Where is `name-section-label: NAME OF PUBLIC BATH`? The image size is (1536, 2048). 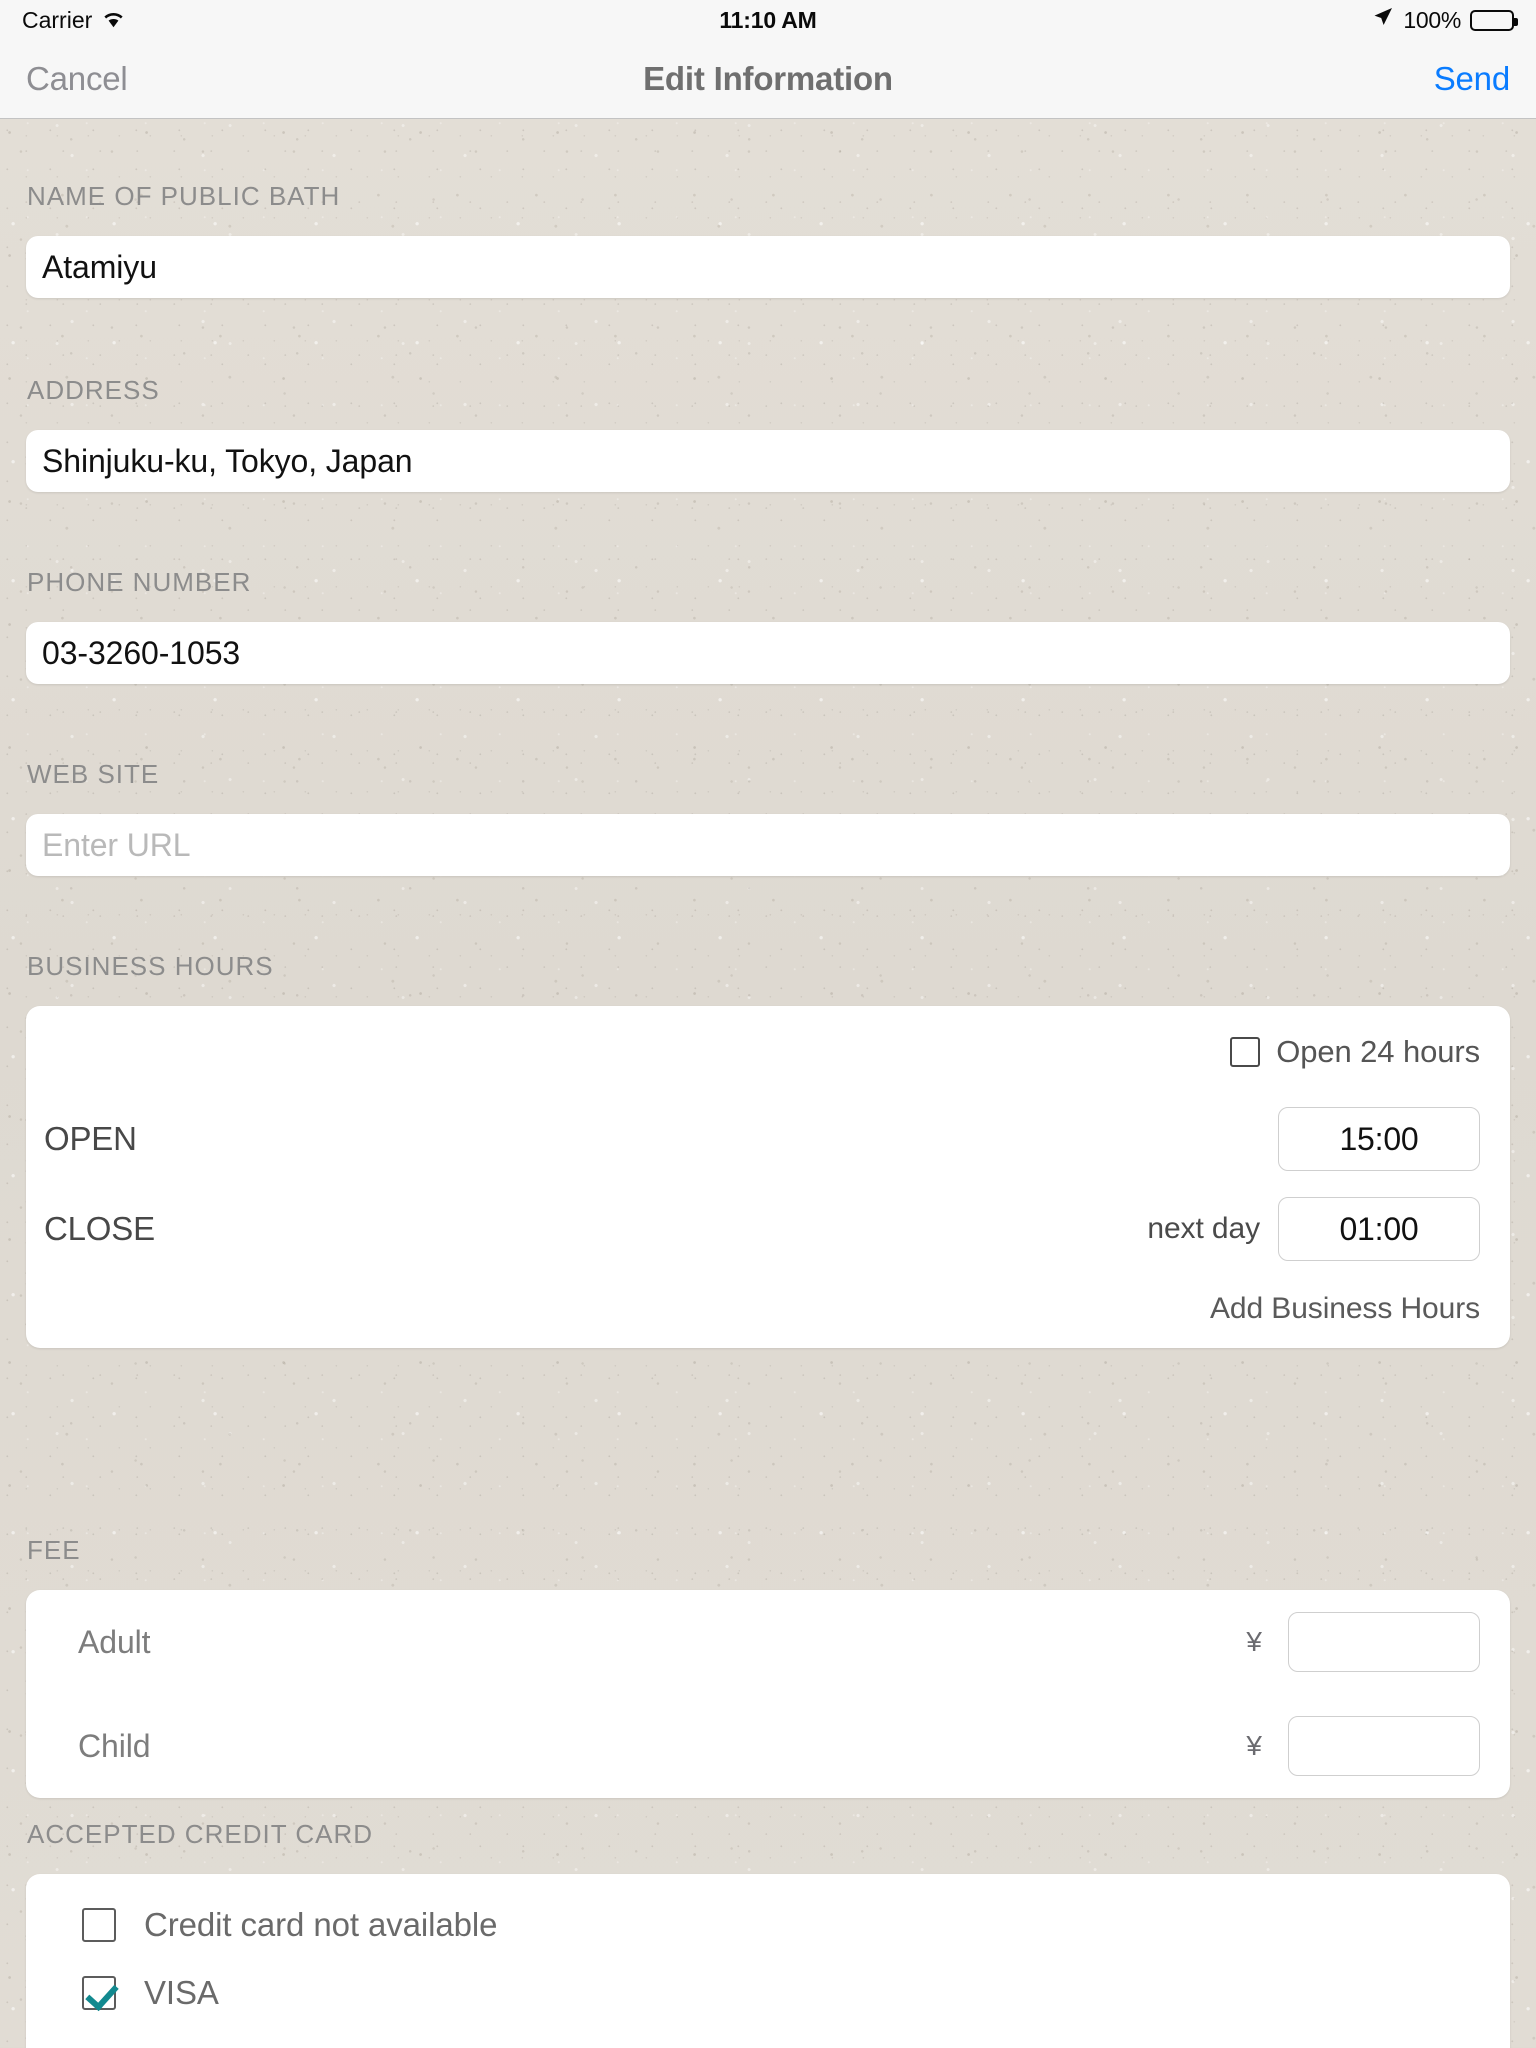 name-section-label: NAME OF PUBLIC BATH is located at coordinates (184, 196).